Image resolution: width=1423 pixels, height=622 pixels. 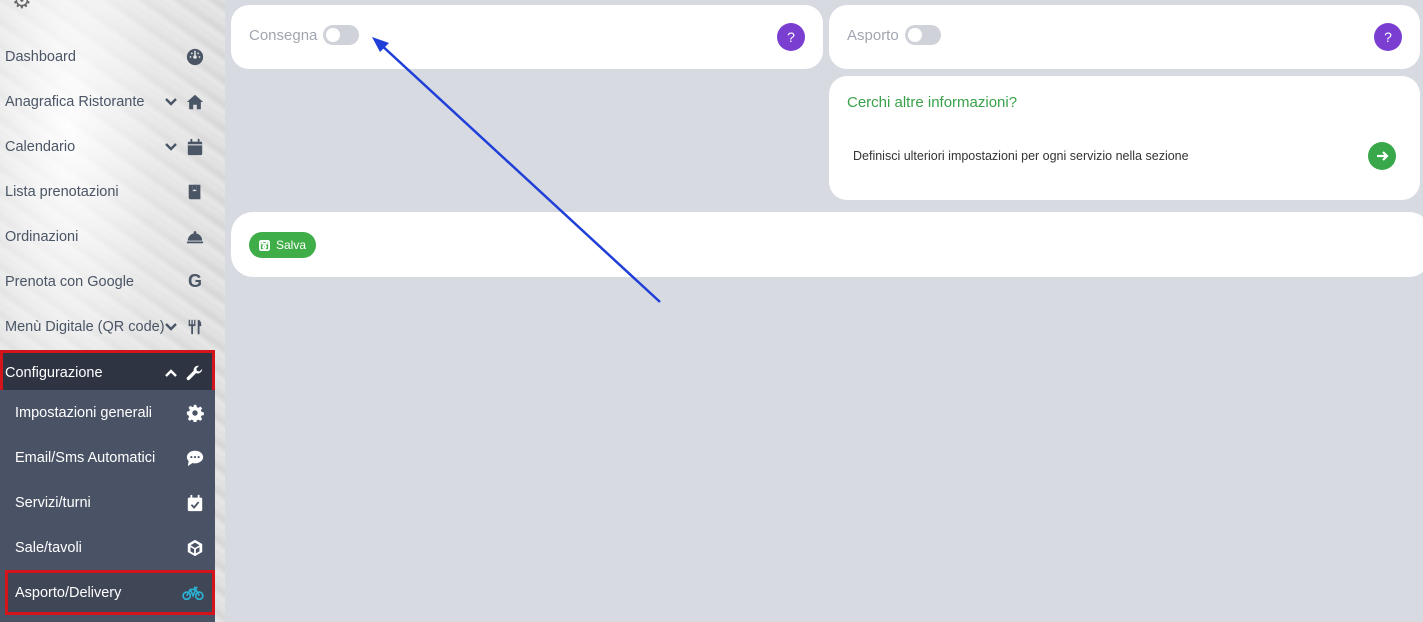 I want to click on save-card: Salva, so click(x=827, y=244).